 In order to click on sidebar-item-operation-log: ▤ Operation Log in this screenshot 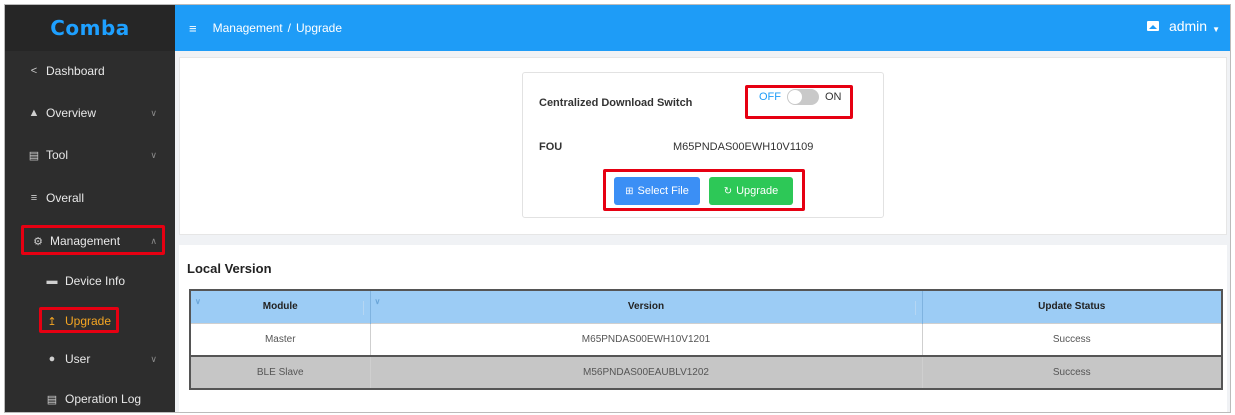, I will do `click(90, 396)`.